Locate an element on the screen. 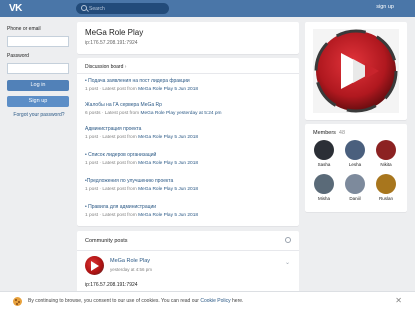 The image size is (415, 311). topic-title: Администрация проекта is located at coordinates (187, 129).